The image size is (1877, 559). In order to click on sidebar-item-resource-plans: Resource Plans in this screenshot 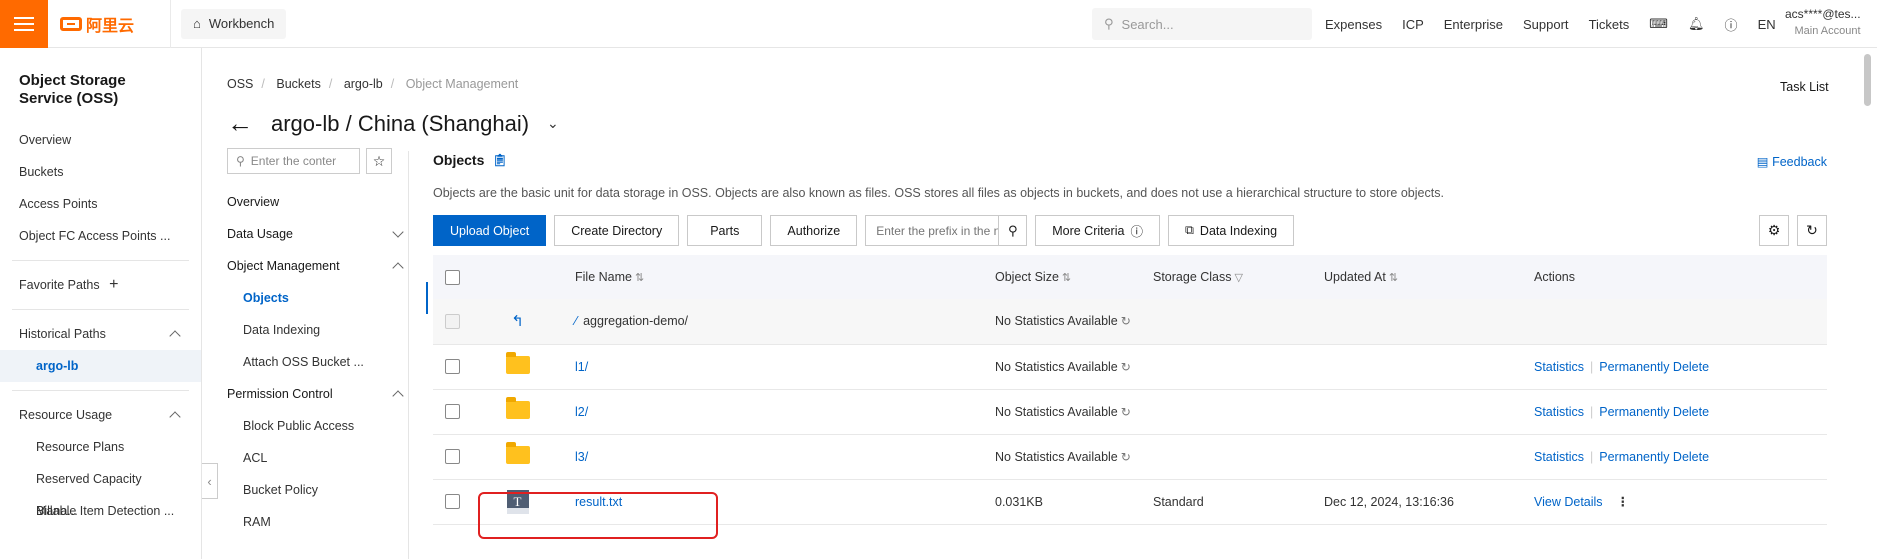, I will do `click(100, 447)`.